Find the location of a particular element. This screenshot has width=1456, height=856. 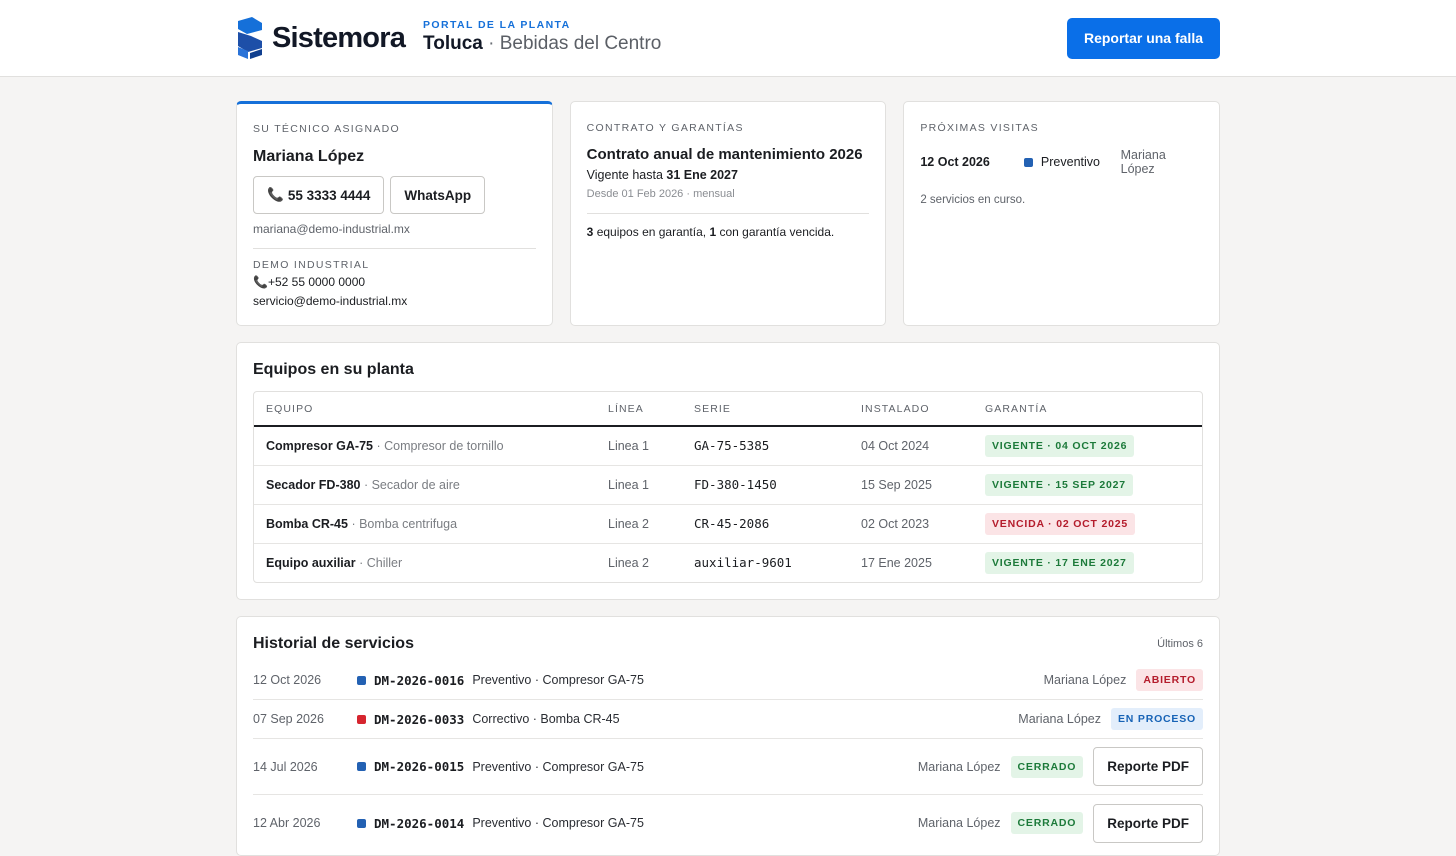

call-technician-label: 55 3333 4444 is located at coordinates (329, 195).